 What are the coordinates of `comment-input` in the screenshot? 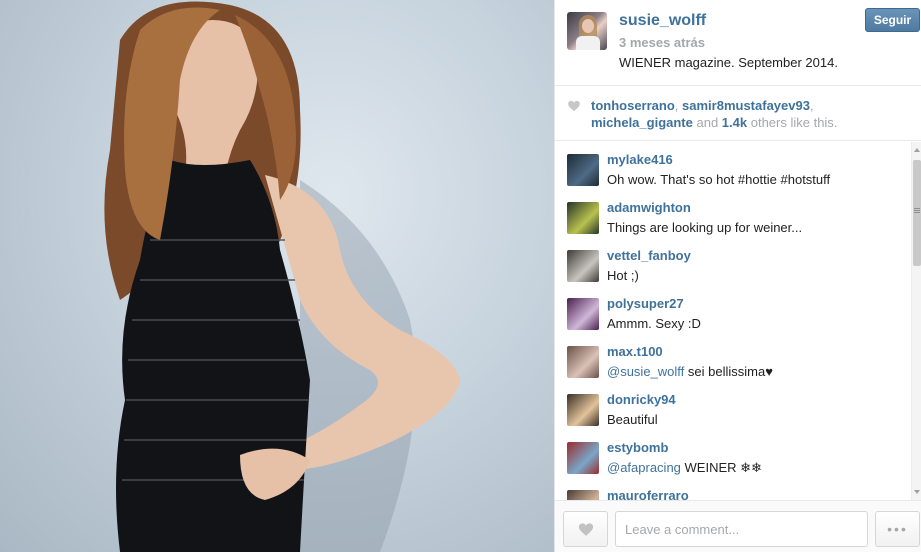 It's located at (741, 529).